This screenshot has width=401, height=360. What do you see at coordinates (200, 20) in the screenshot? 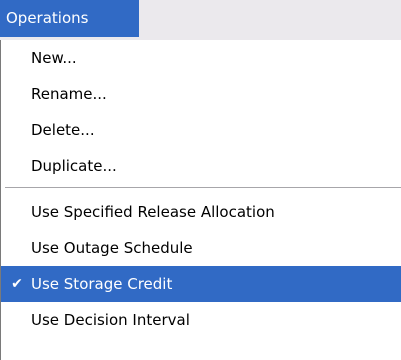
I see `menubar: Operations` at bounding box center [200, 20].